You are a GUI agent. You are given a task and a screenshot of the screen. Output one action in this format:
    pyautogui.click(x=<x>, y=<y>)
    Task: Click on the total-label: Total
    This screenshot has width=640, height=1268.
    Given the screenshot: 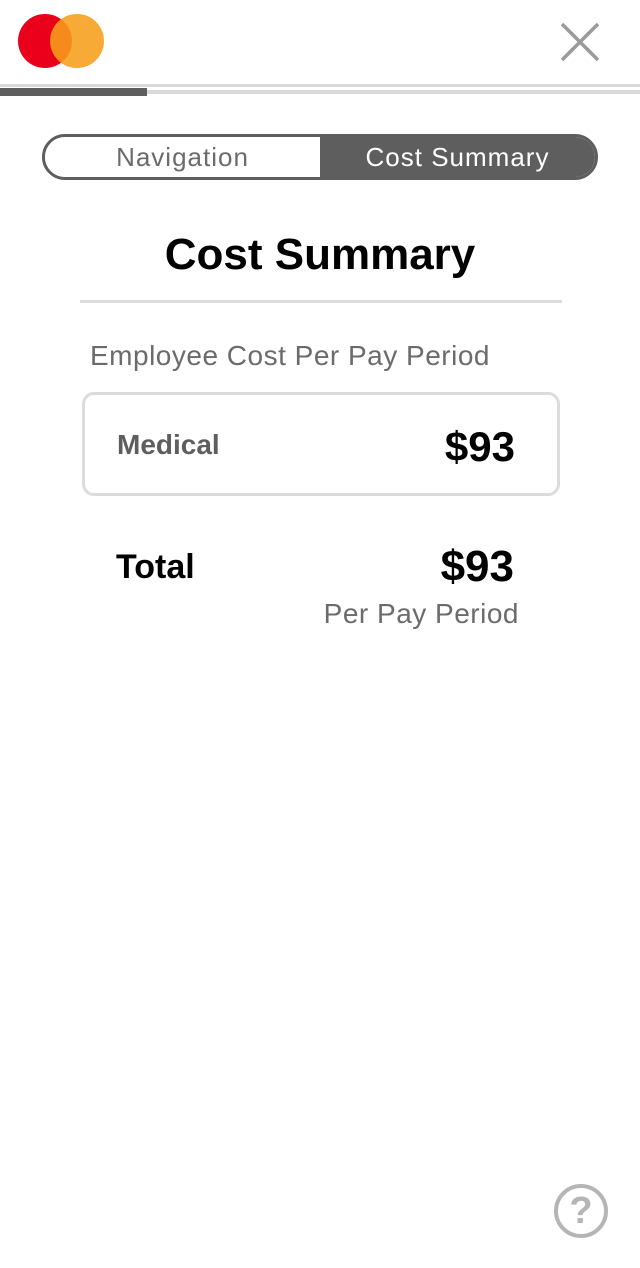 What is the action you would take?
    pyautogui.click(x=155, y=567)
    